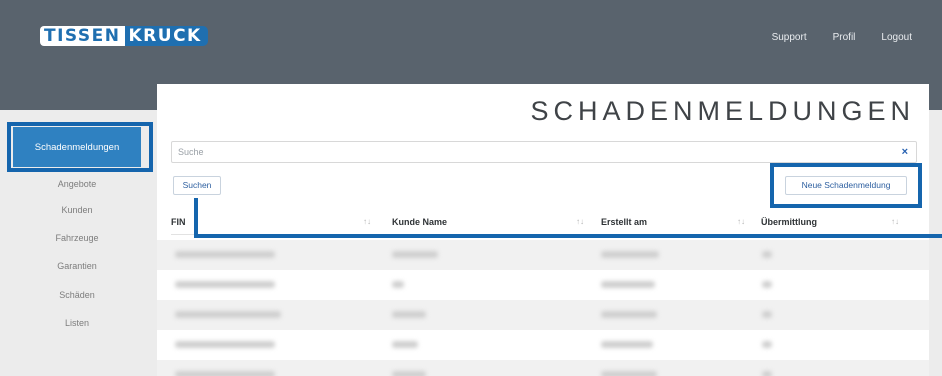  Describe the element at coordinates (77, 238) in the screenshot. I see `sidebar-item-fahrzeuge: Fahrzeuge` at that location.